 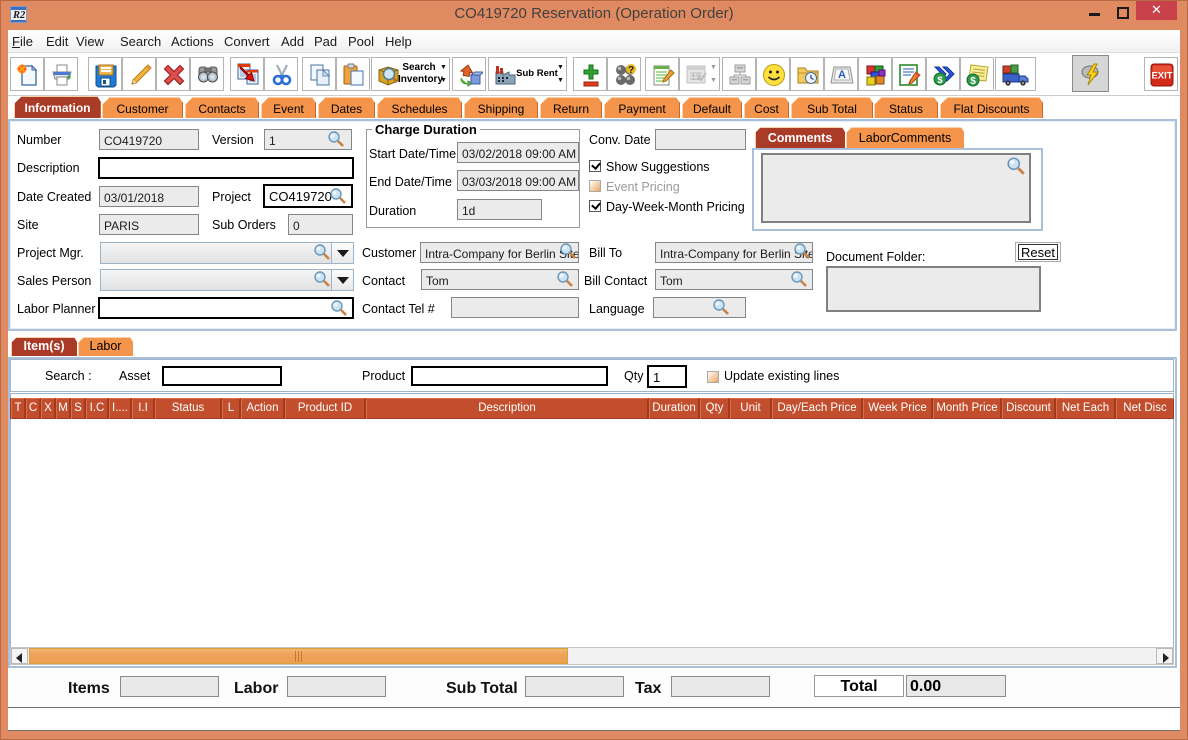 What do you see at coordinates (1161, 76) in the screenshot?
I see `svg-text: EXIT` at bounding box center [1161, 76].